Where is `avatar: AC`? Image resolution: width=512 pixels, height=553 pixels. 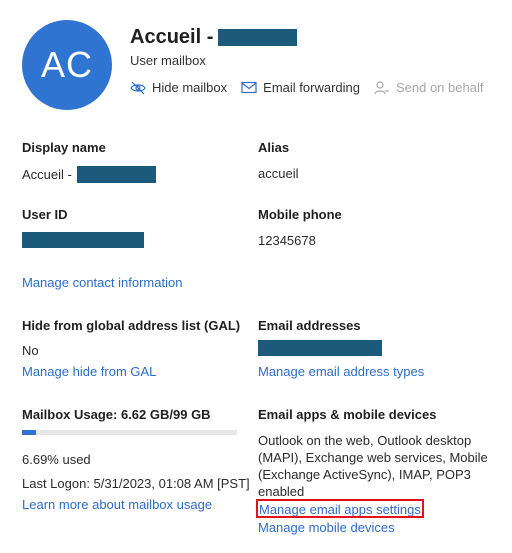
avatar: AC is located at coordinates (67, 65).